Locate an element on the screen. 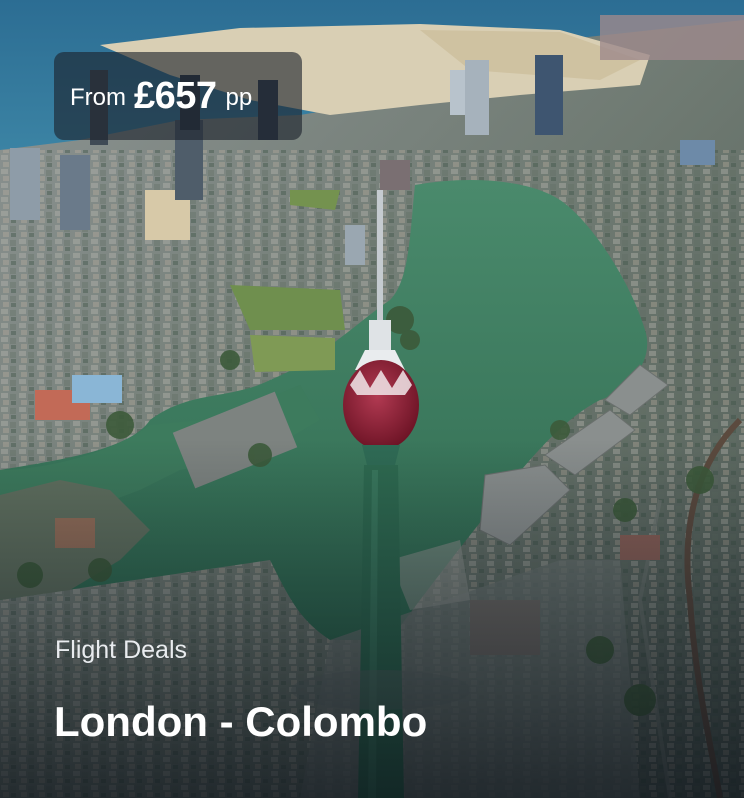 The width and height of the screenshot is (744, 798). route-title: London - Colombo is located at coordinates (241, 721).